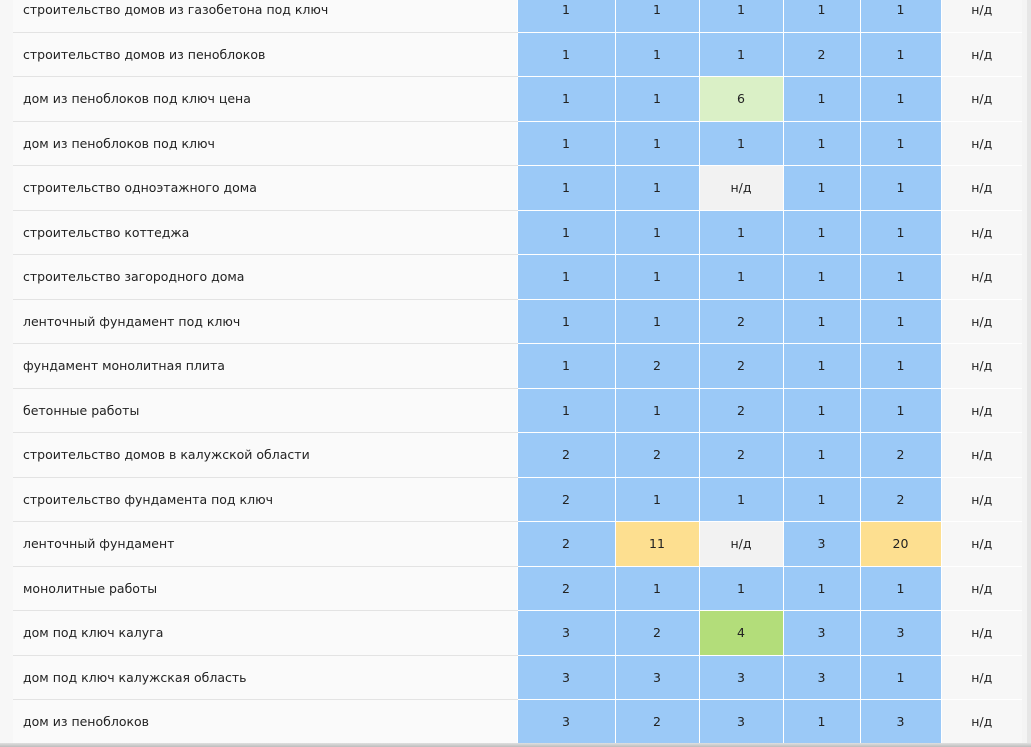  I want to click on keyword-cell: строительство загородного дома, so click(265, 277).